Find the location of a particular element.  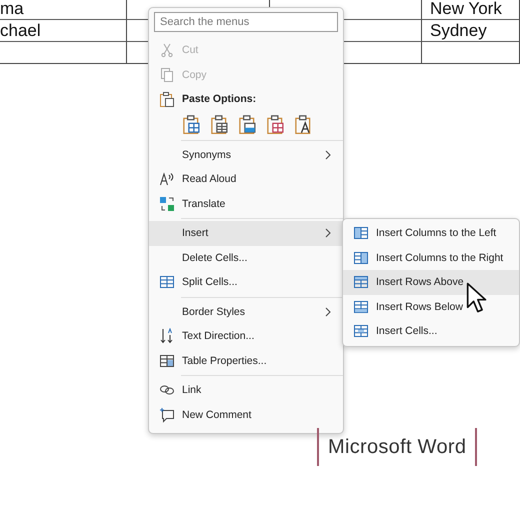

insert-column-right-icon is located at coordinates (361, 258).